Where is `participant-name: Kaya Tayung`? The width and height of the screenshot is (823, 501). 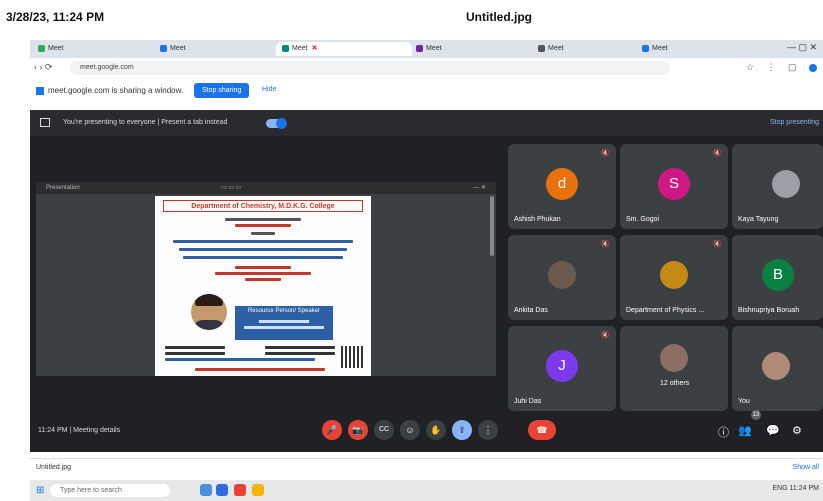 participant-name: Kaya Tayung is located at coordinates (758, 219).